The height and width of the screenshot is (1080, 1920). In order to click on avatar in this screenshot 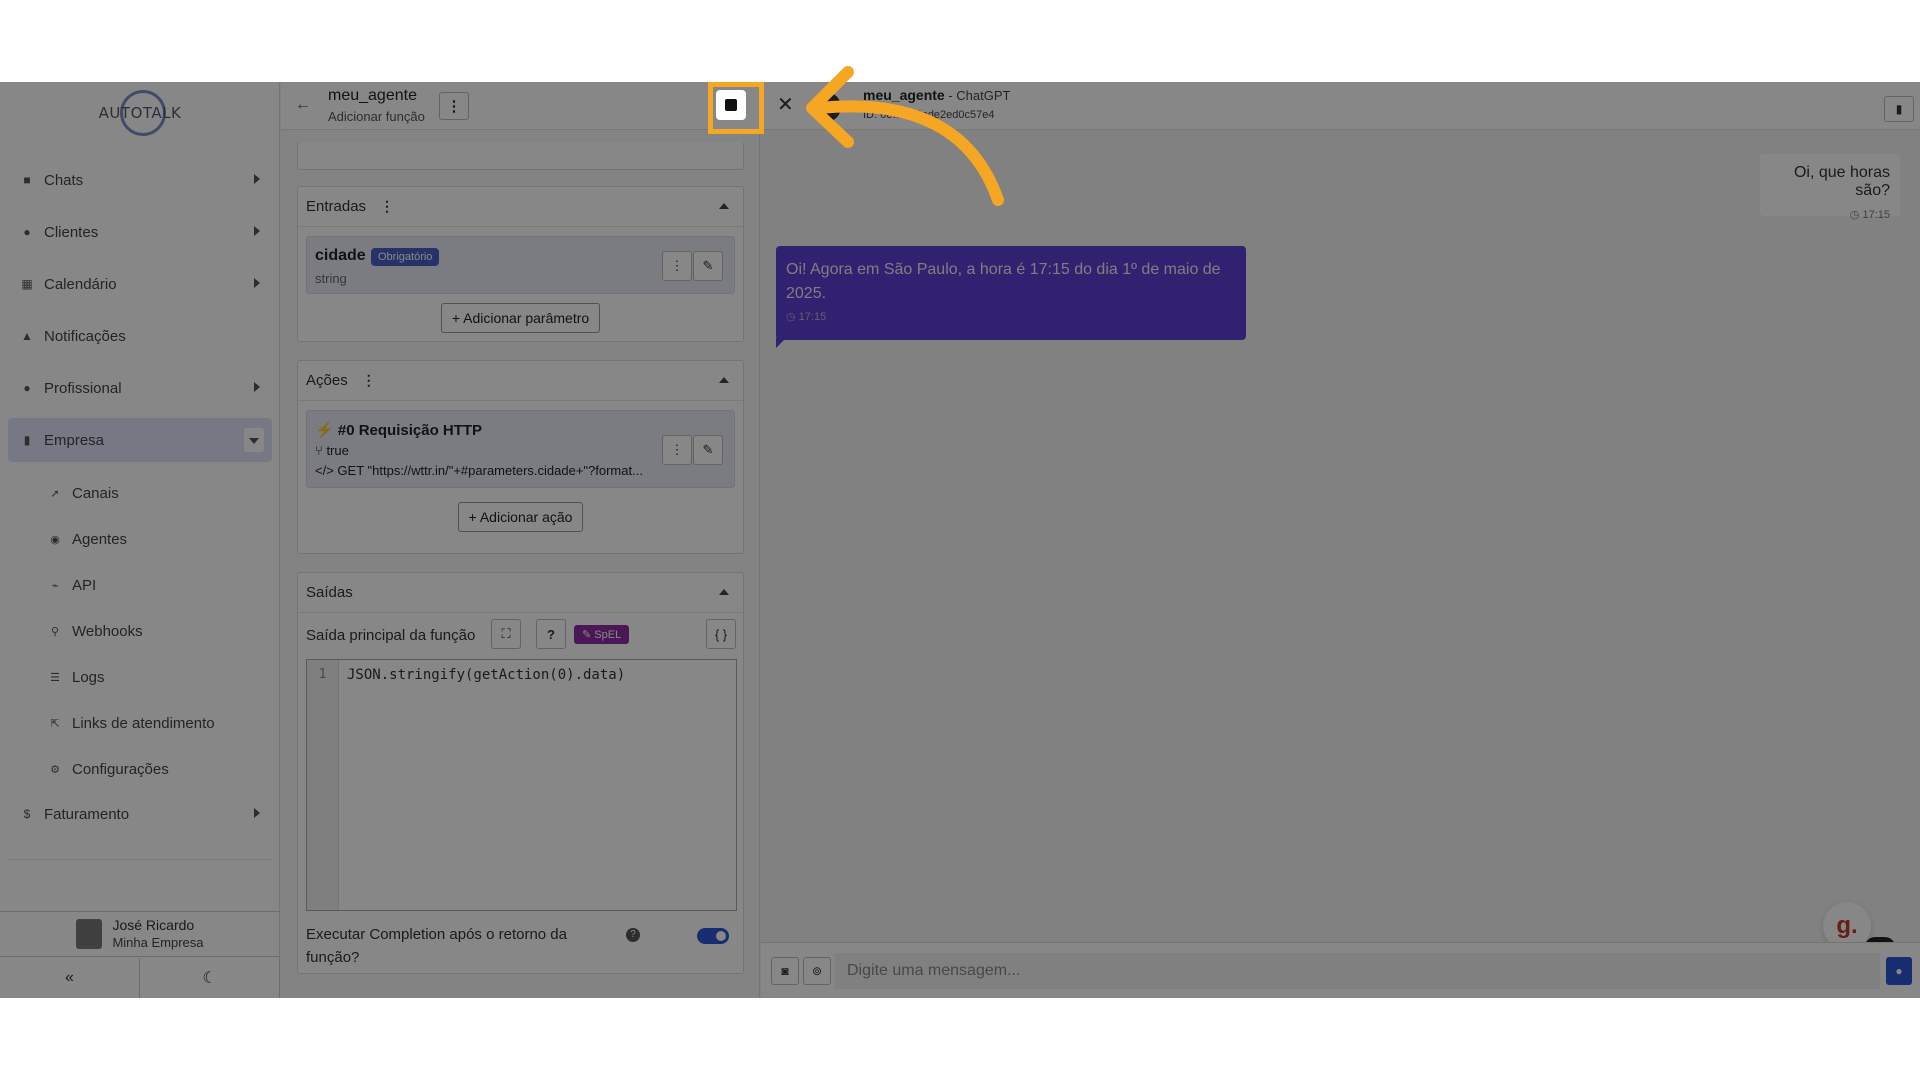, I will do `click(89, 934)`.